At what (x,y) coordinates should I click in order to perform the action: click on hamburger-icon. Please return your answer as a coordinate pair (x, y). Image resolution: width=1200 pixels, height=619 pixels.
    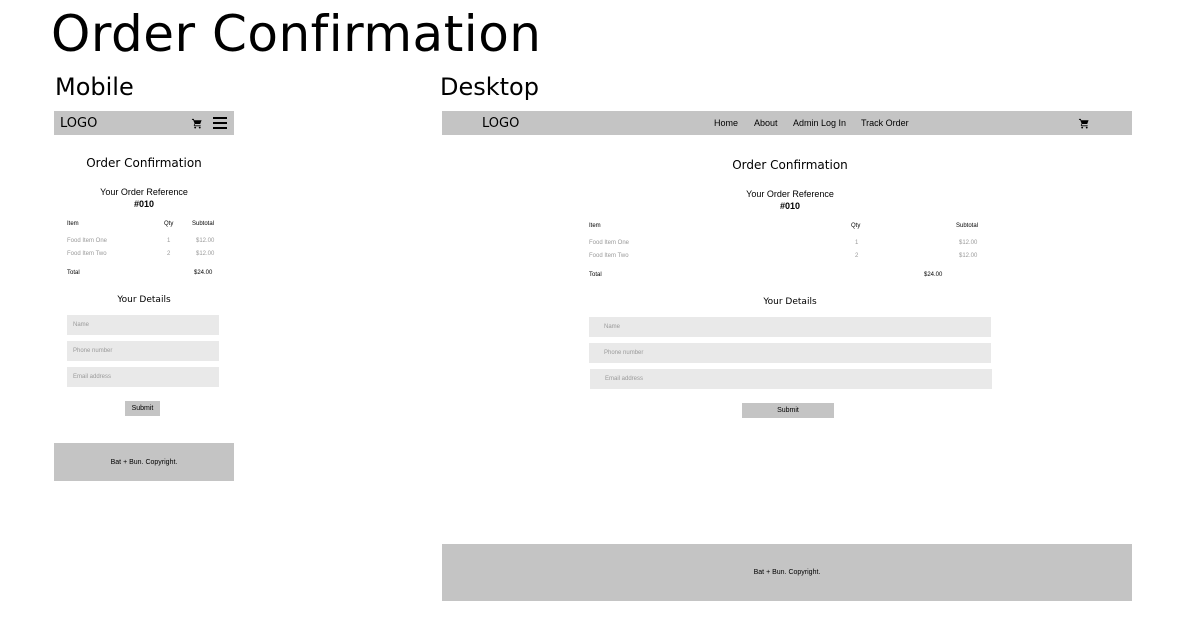
    Looking at the image, I should click on (220, 123).